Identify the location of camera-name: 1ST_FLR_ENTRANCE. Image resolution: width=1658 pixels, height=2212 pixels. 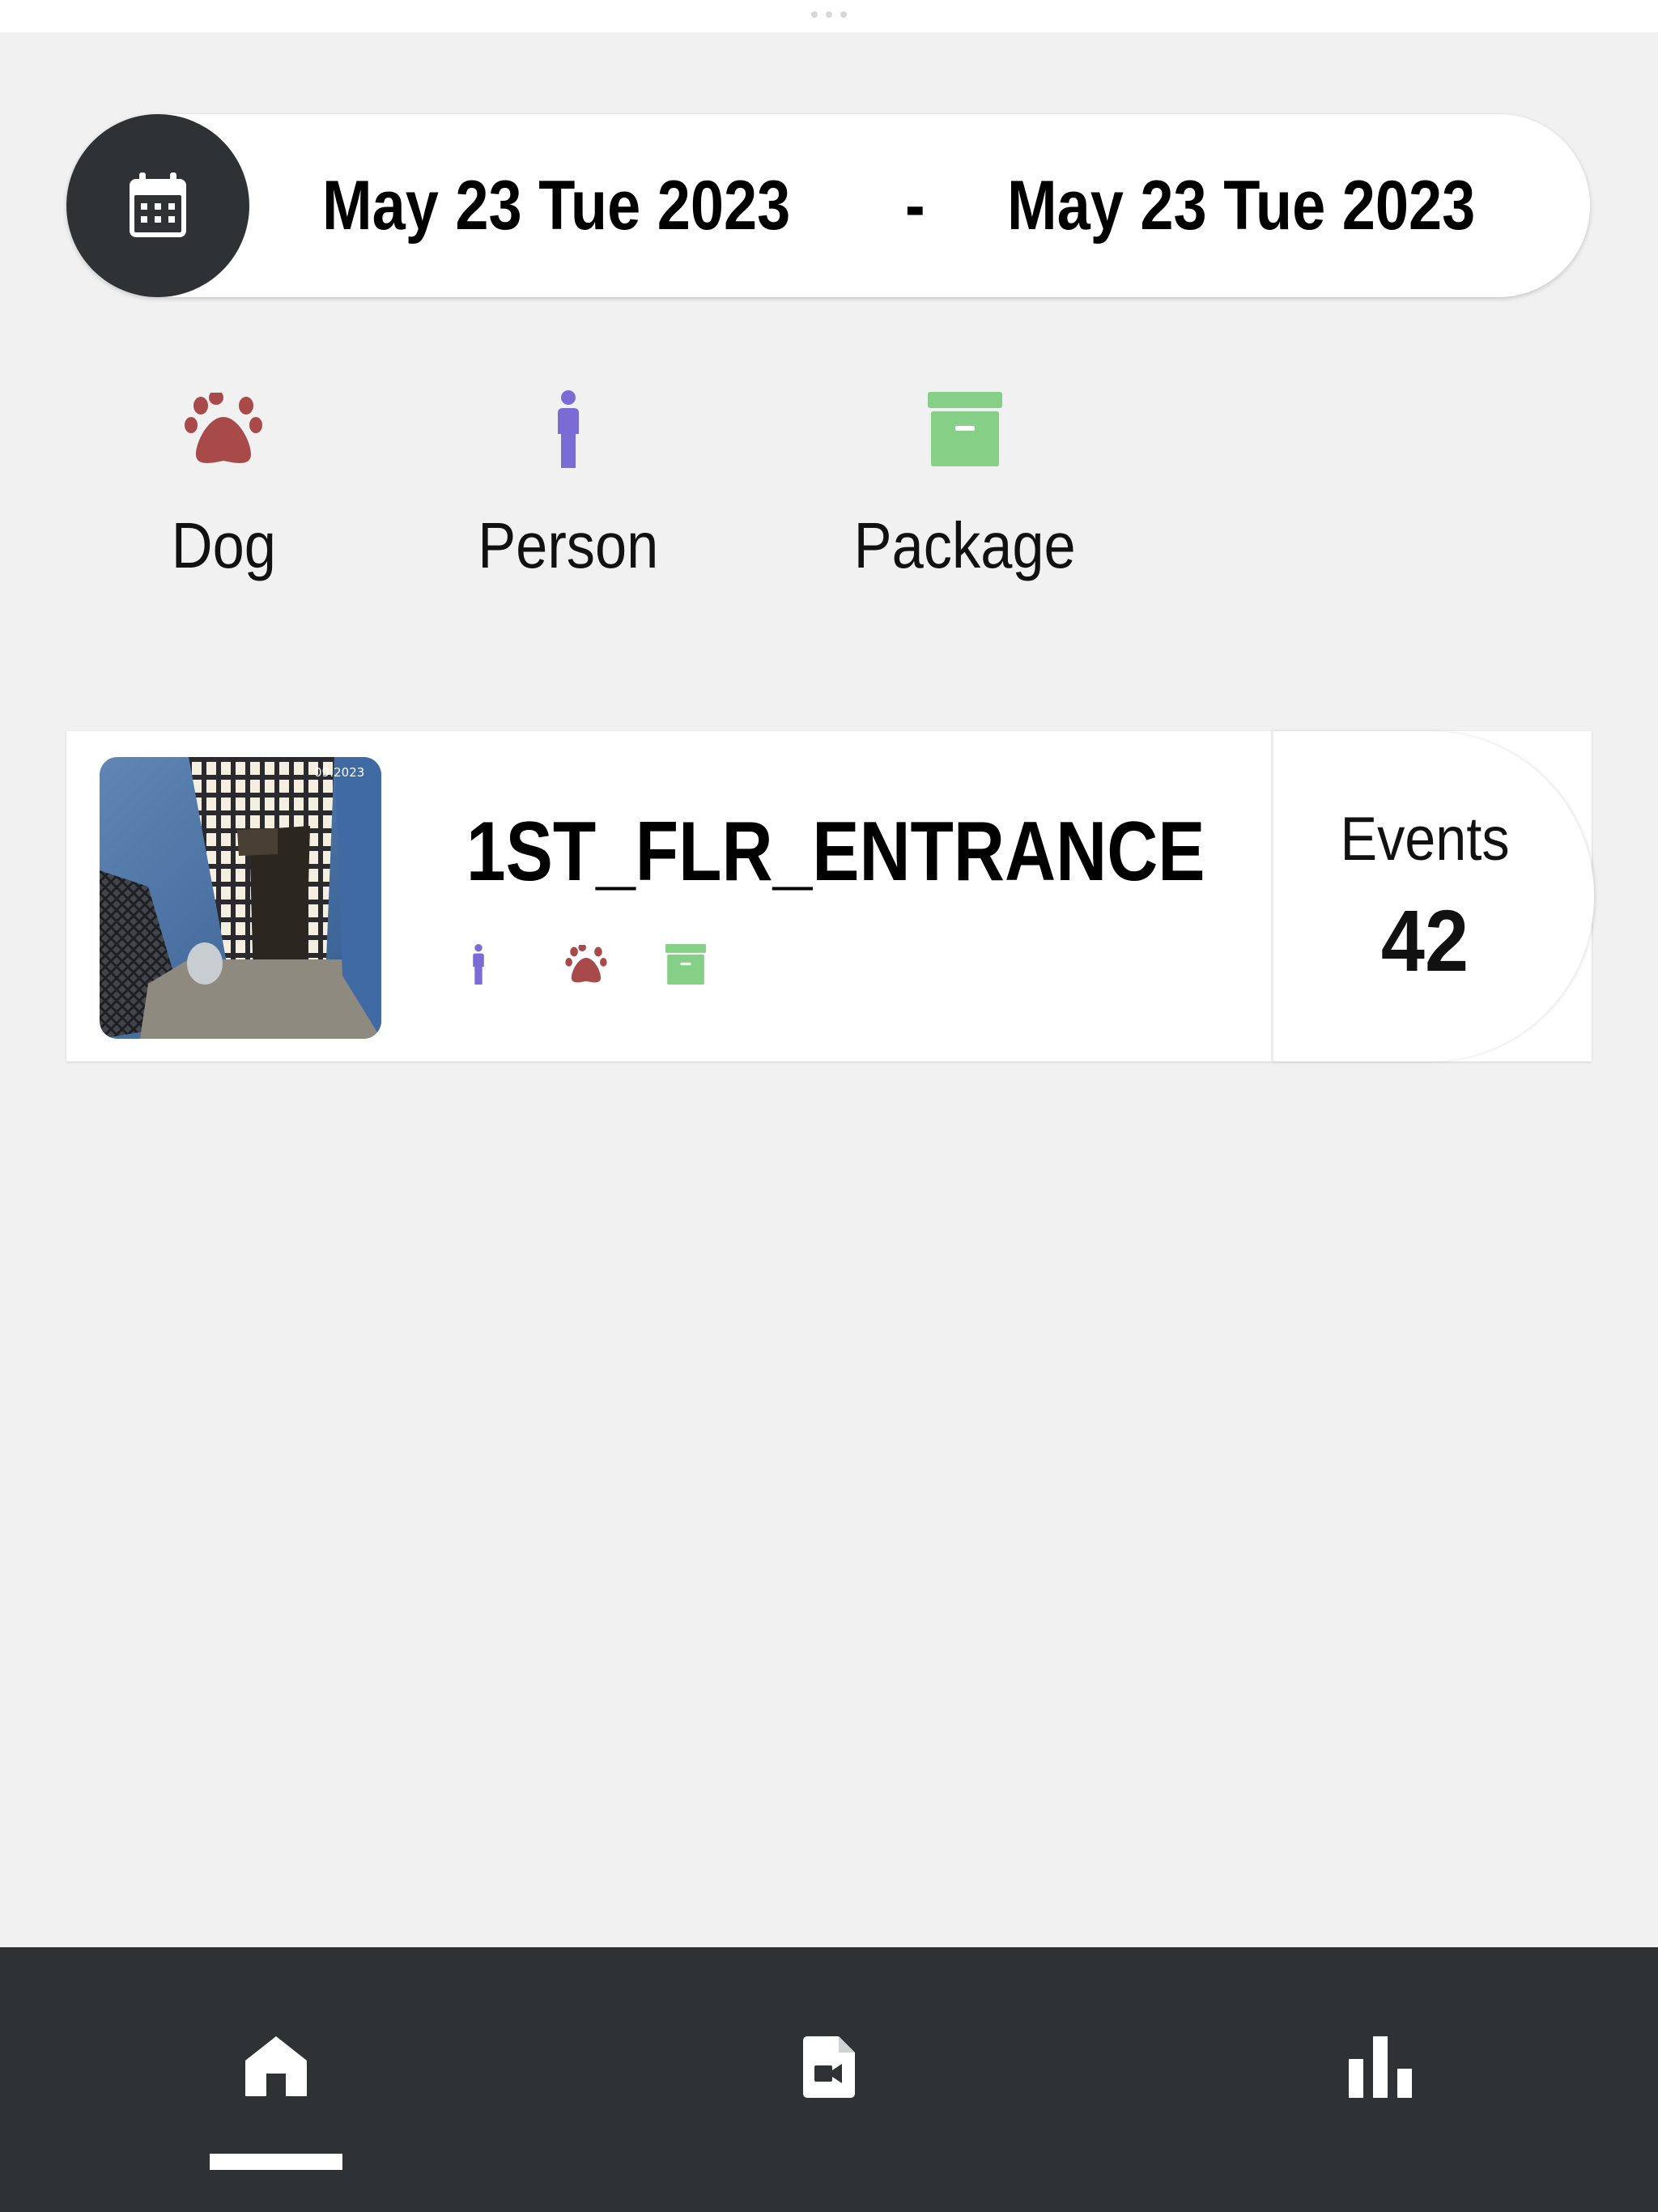
(835, 852).